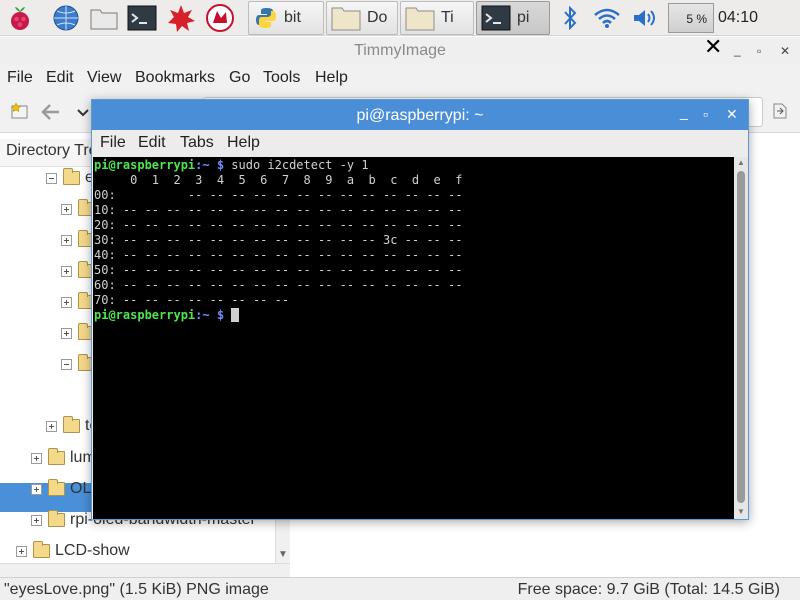  Describe the element at coordinates (266, 18) in the screenshot. I see `python-icon` at that location.